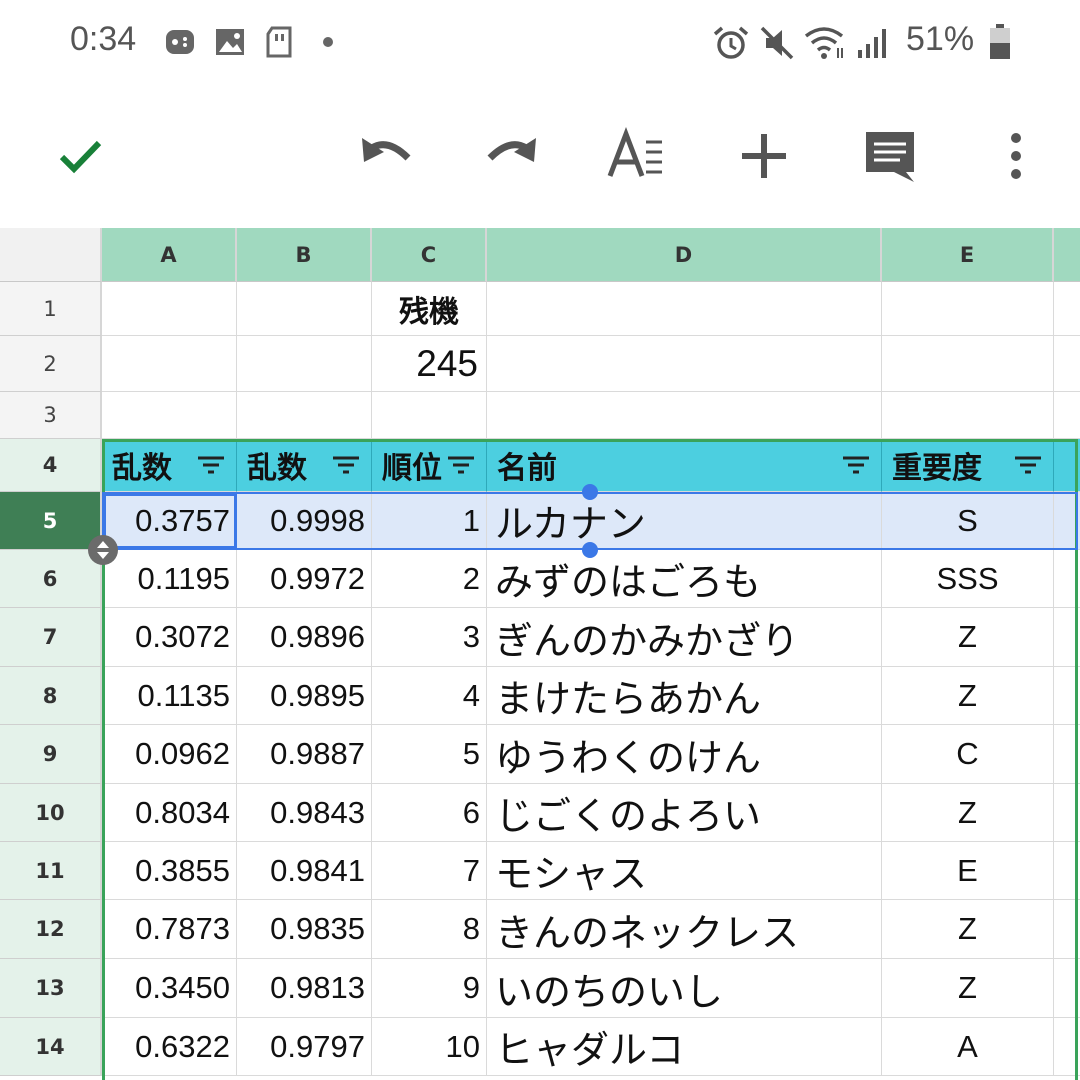 The width and height of the screenshot is (1080, 1080). Describe the element at coordinates (169, 988) in the screenshot. I see `cell-a13: 0.3450` at that location.